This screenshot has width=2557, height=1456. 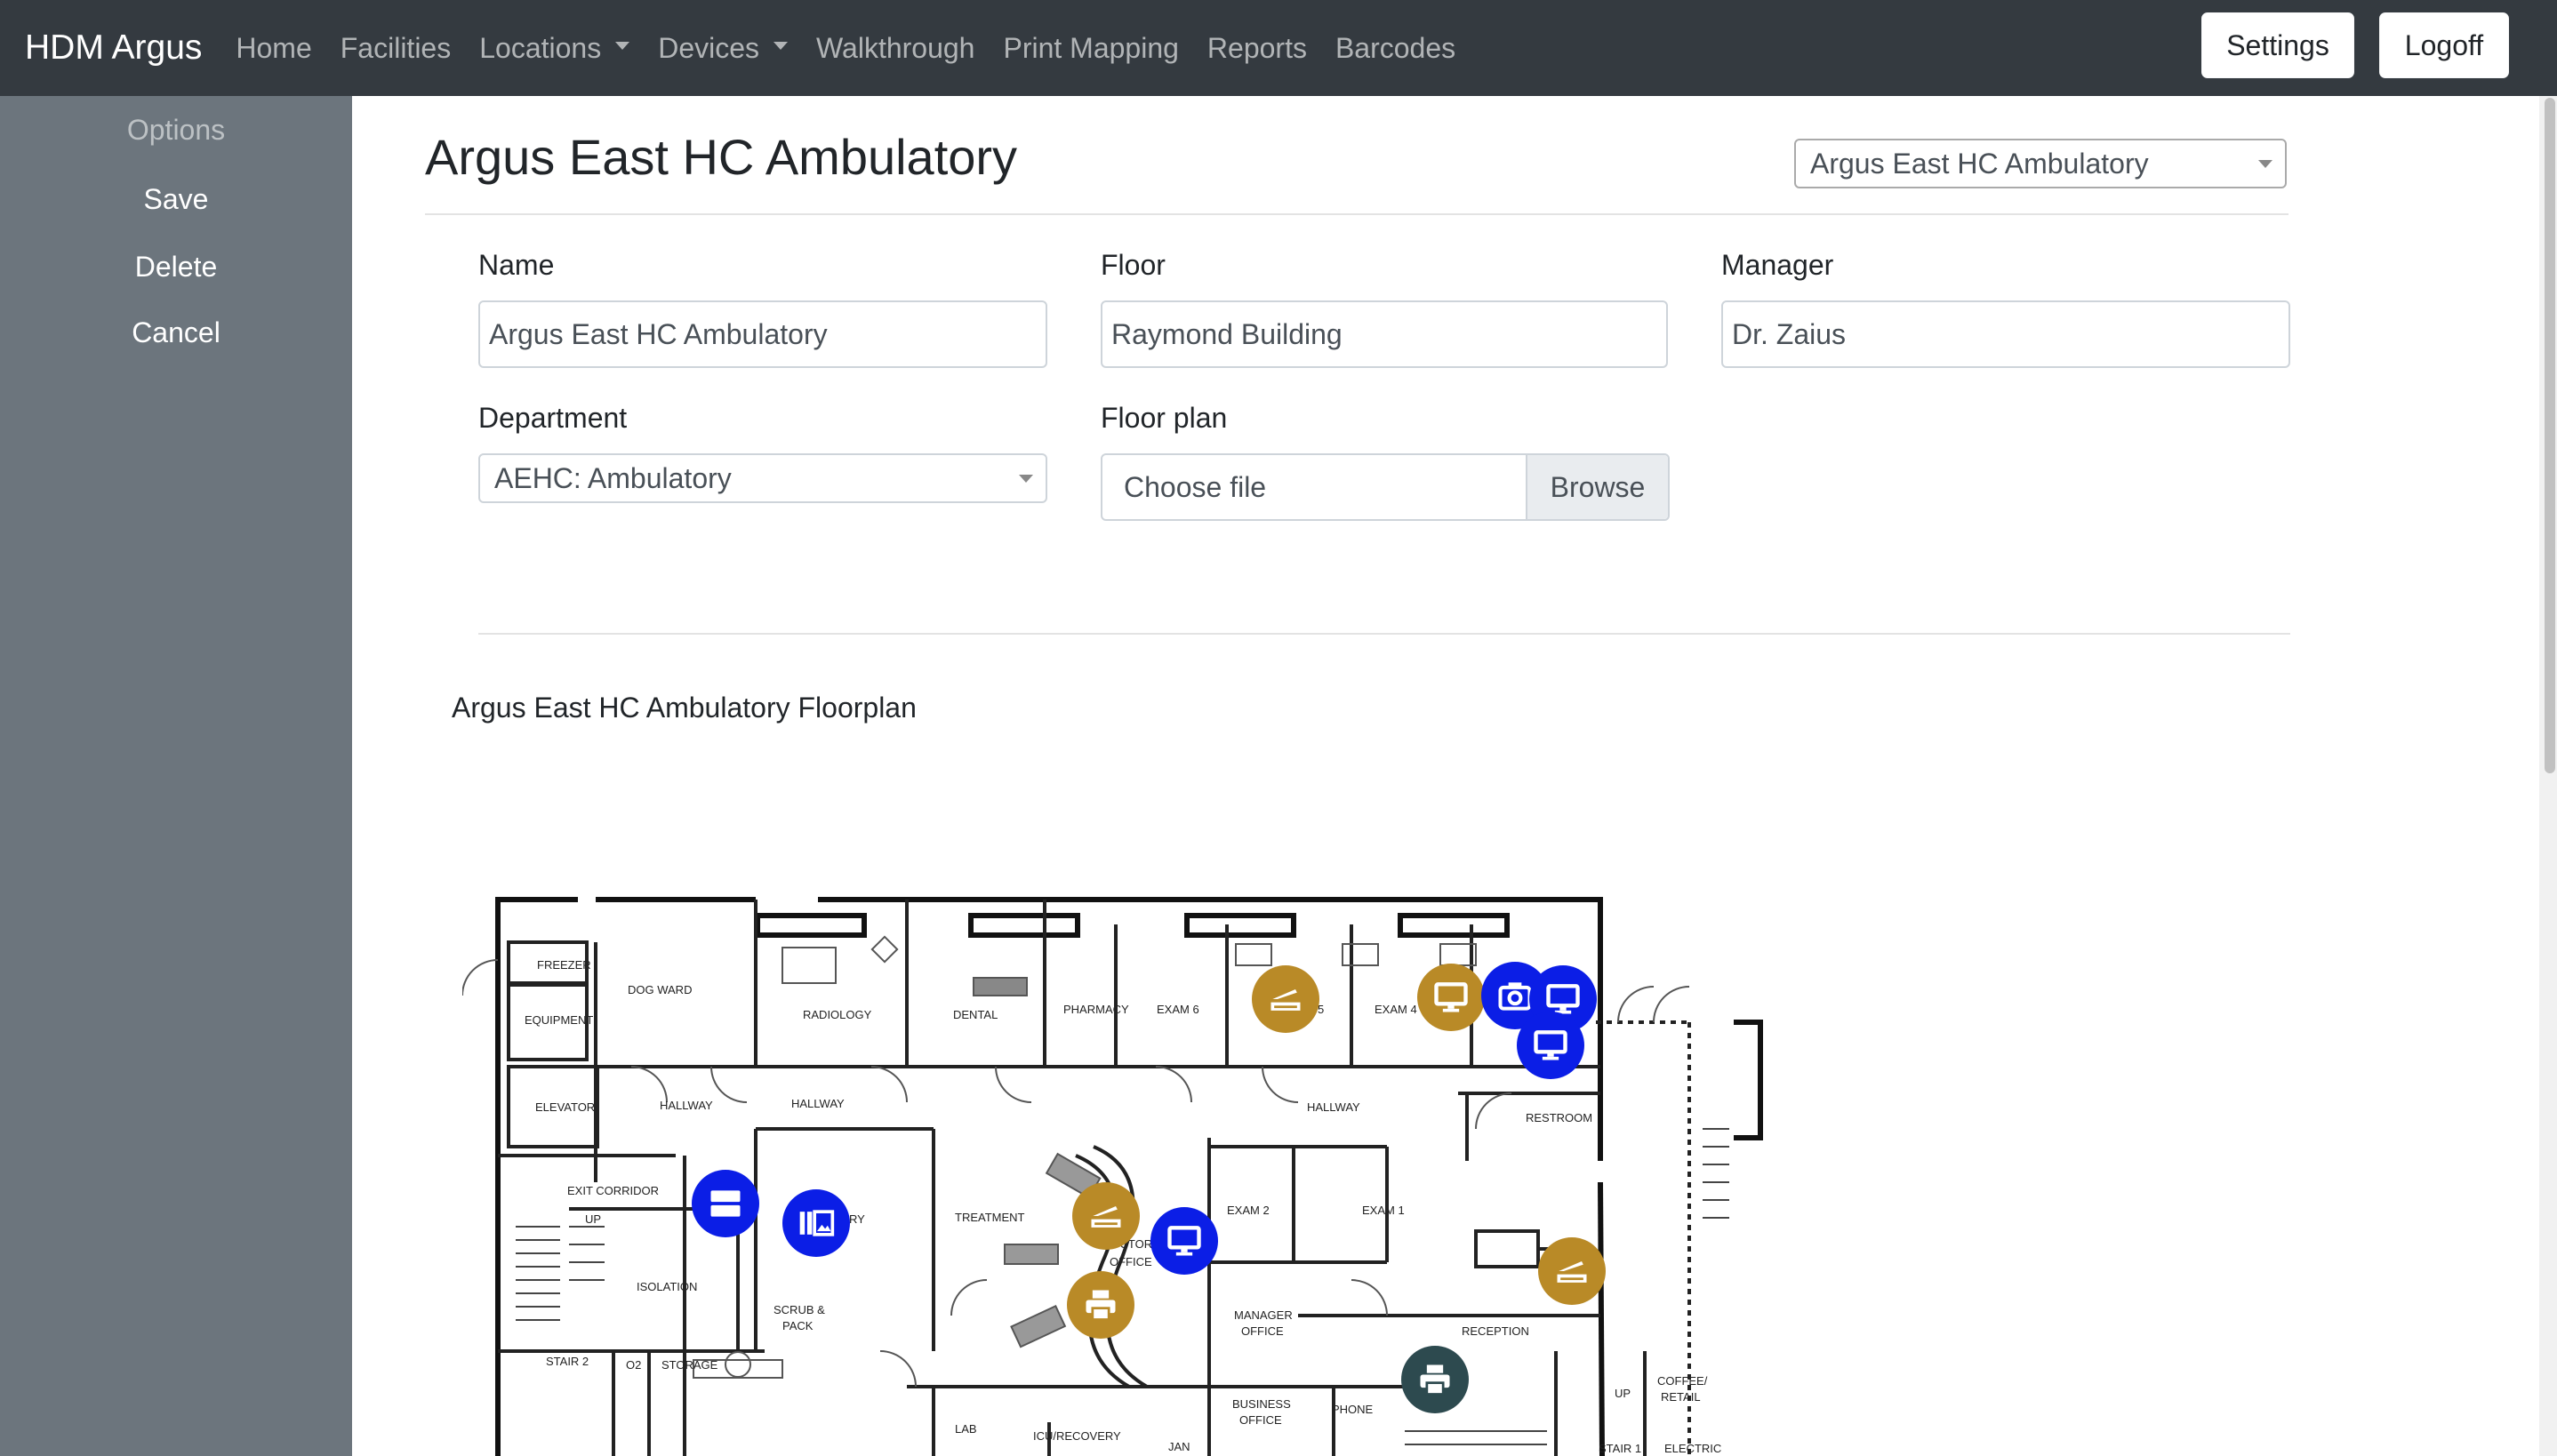 I want to click on browse-button: Browse, so click(x=1597, y=487).